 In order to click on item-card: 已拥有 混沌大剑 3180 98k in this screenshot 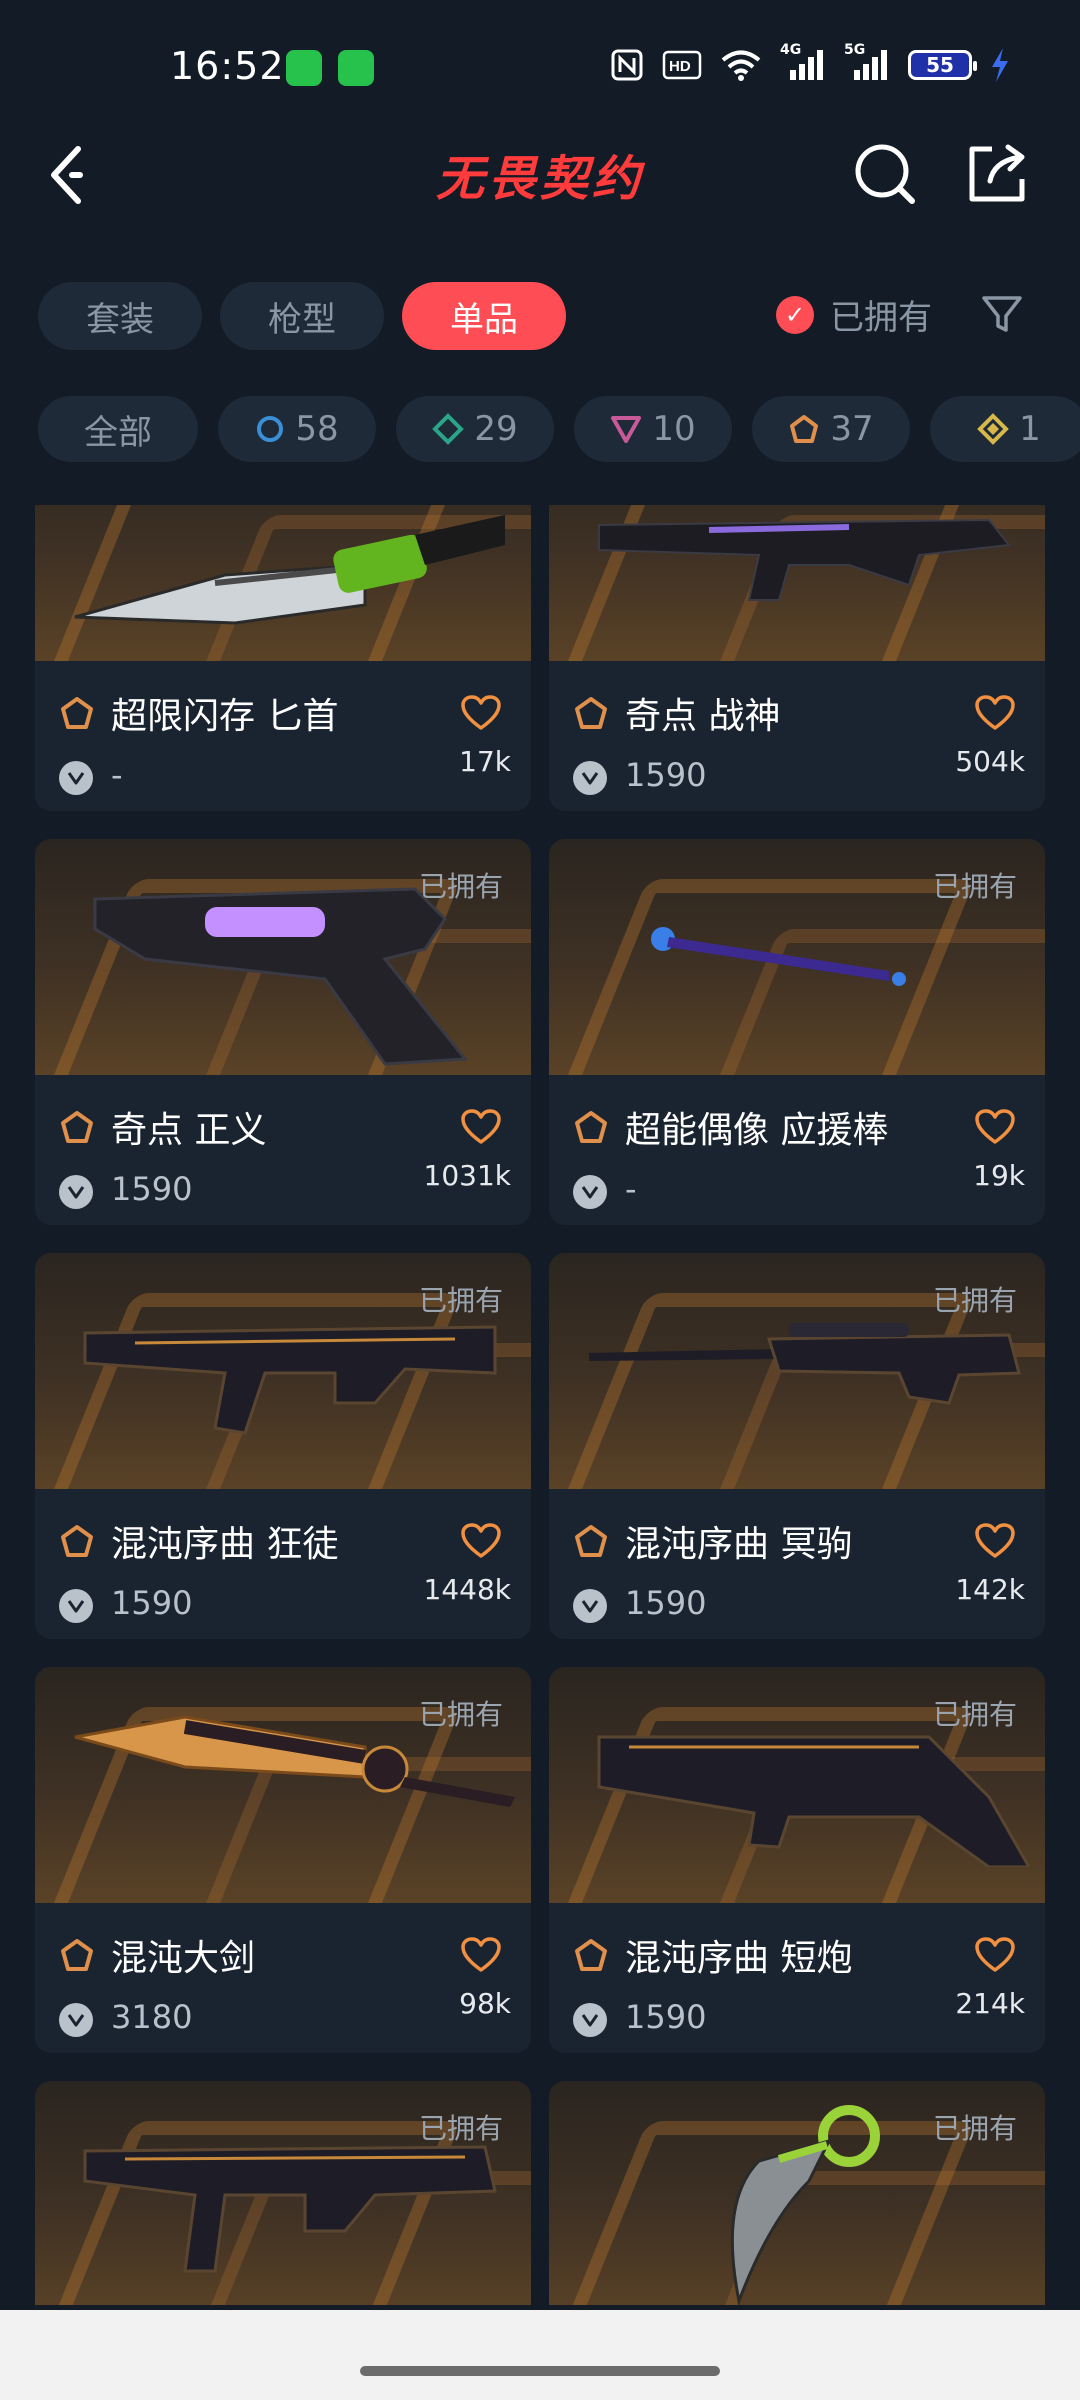, I will do `click(283, 1860)`.